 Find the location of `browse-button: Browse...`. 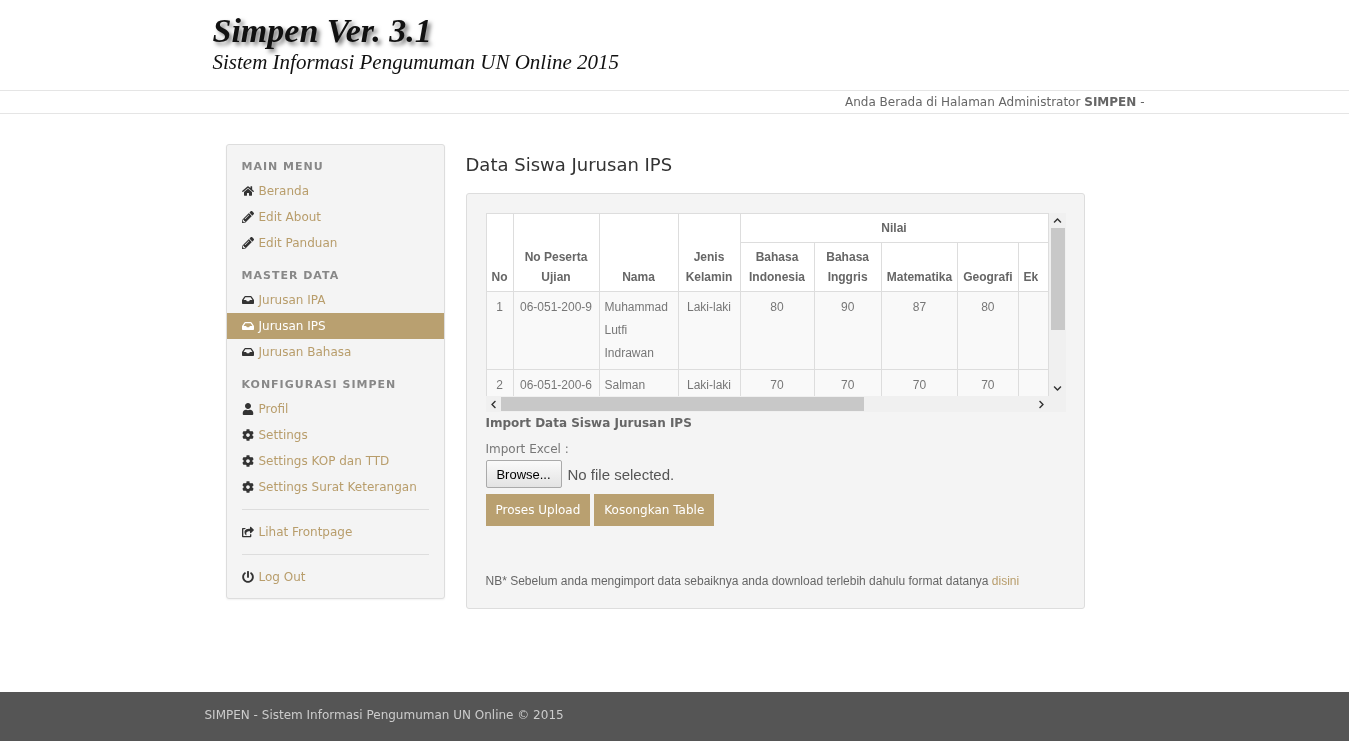

browse-button: Browse... is located at coordinates (523, 474).